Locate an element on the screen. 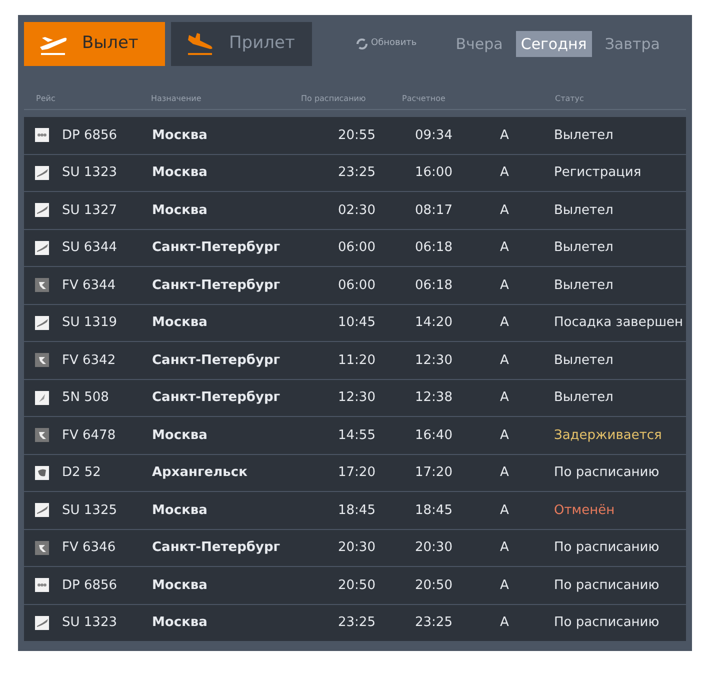  flight-row: D2 52 Архангельск 17:20 17:20 A По расписанию is located at coordinates (355, 473).